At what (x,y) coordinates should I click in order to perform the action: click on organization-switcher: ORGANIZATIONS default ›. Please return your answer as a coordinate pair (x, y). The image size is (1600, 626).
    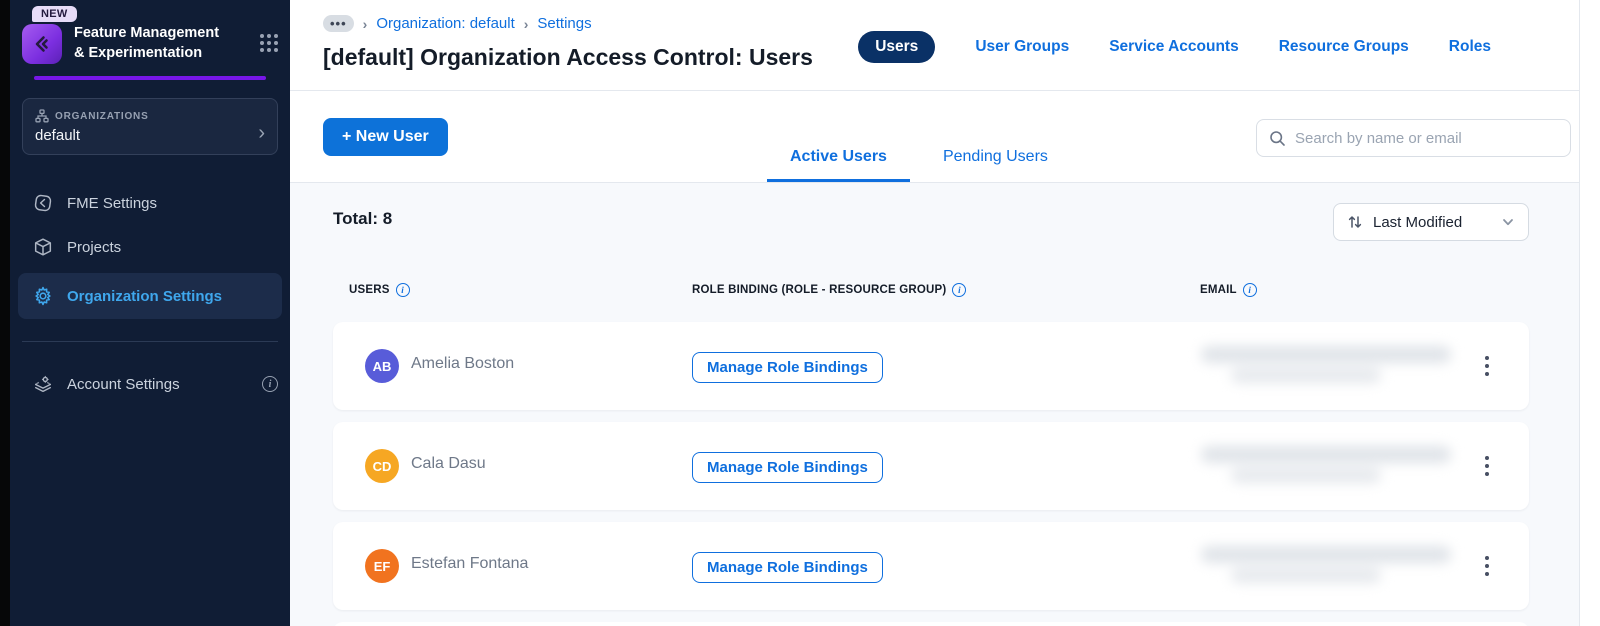
    Looking at the image, I should click on (150, 126).